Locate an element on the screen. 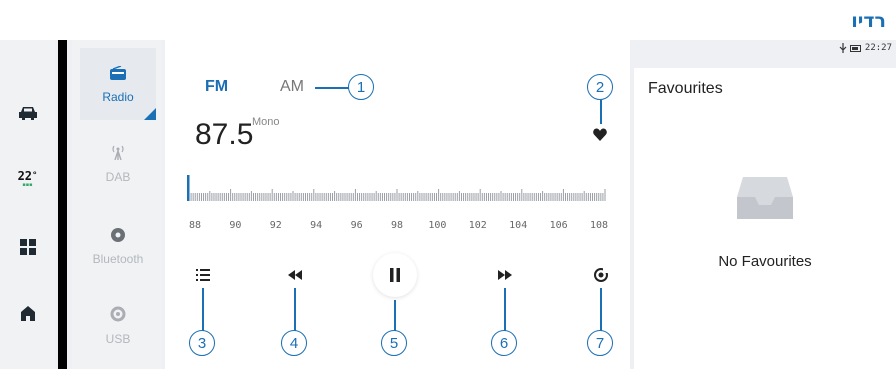  frequency-display: 87.5 is located at coordinates (224, 134).